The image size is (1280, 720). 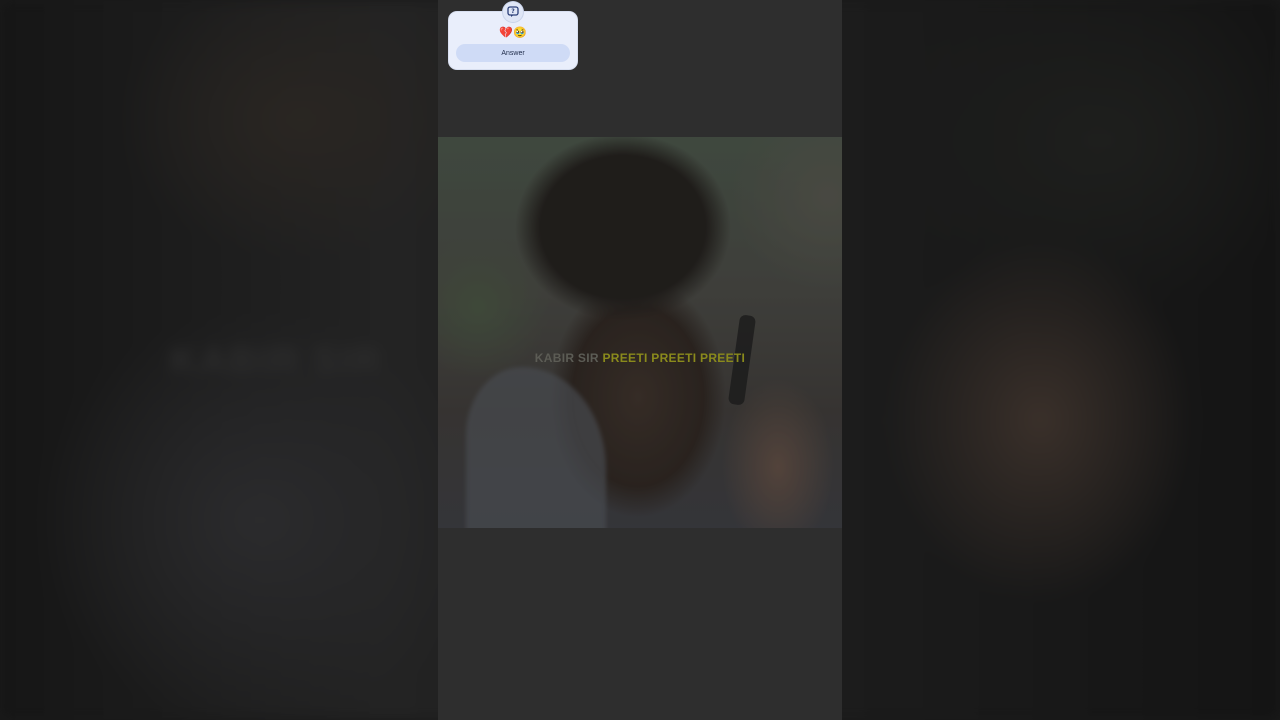 What do you see at coordinates (276, 361) in the screenshot?
I see `blurred-caption: KABIR SIR` at bounding box center [276, 361].